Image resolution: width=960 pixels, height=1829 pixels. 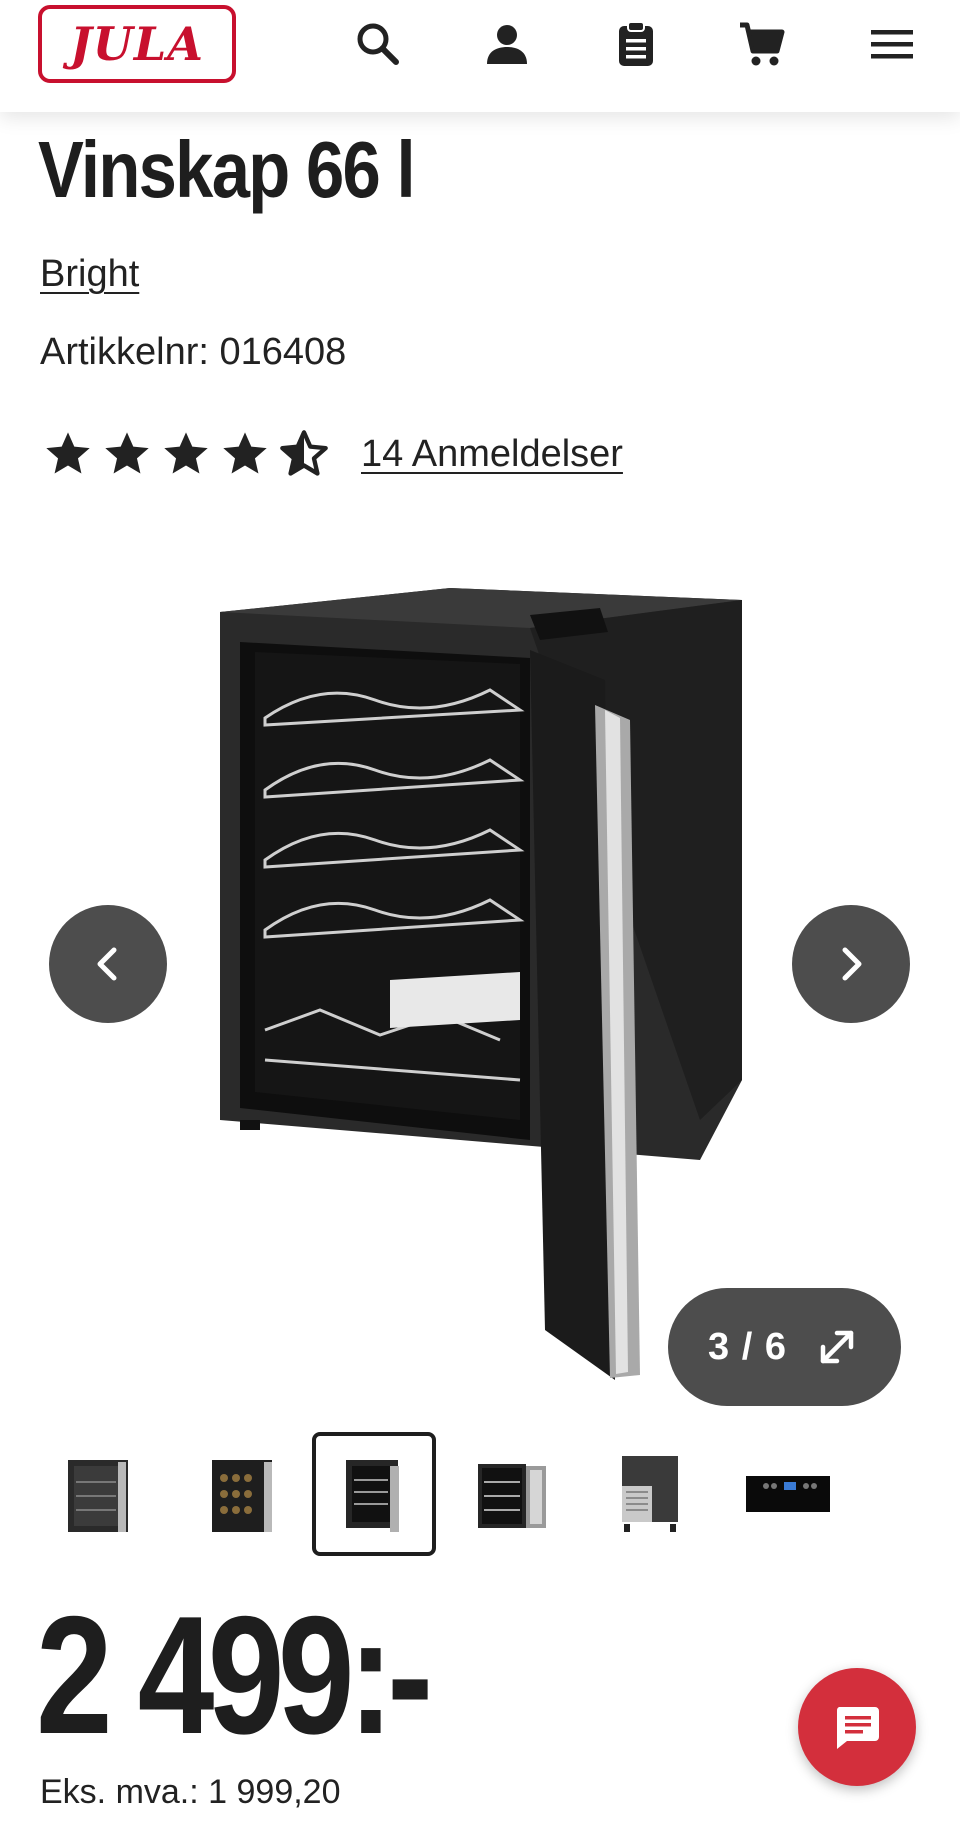 I want to click on ex-vat-value: 1 999,20, so click(x=274, y=1792).